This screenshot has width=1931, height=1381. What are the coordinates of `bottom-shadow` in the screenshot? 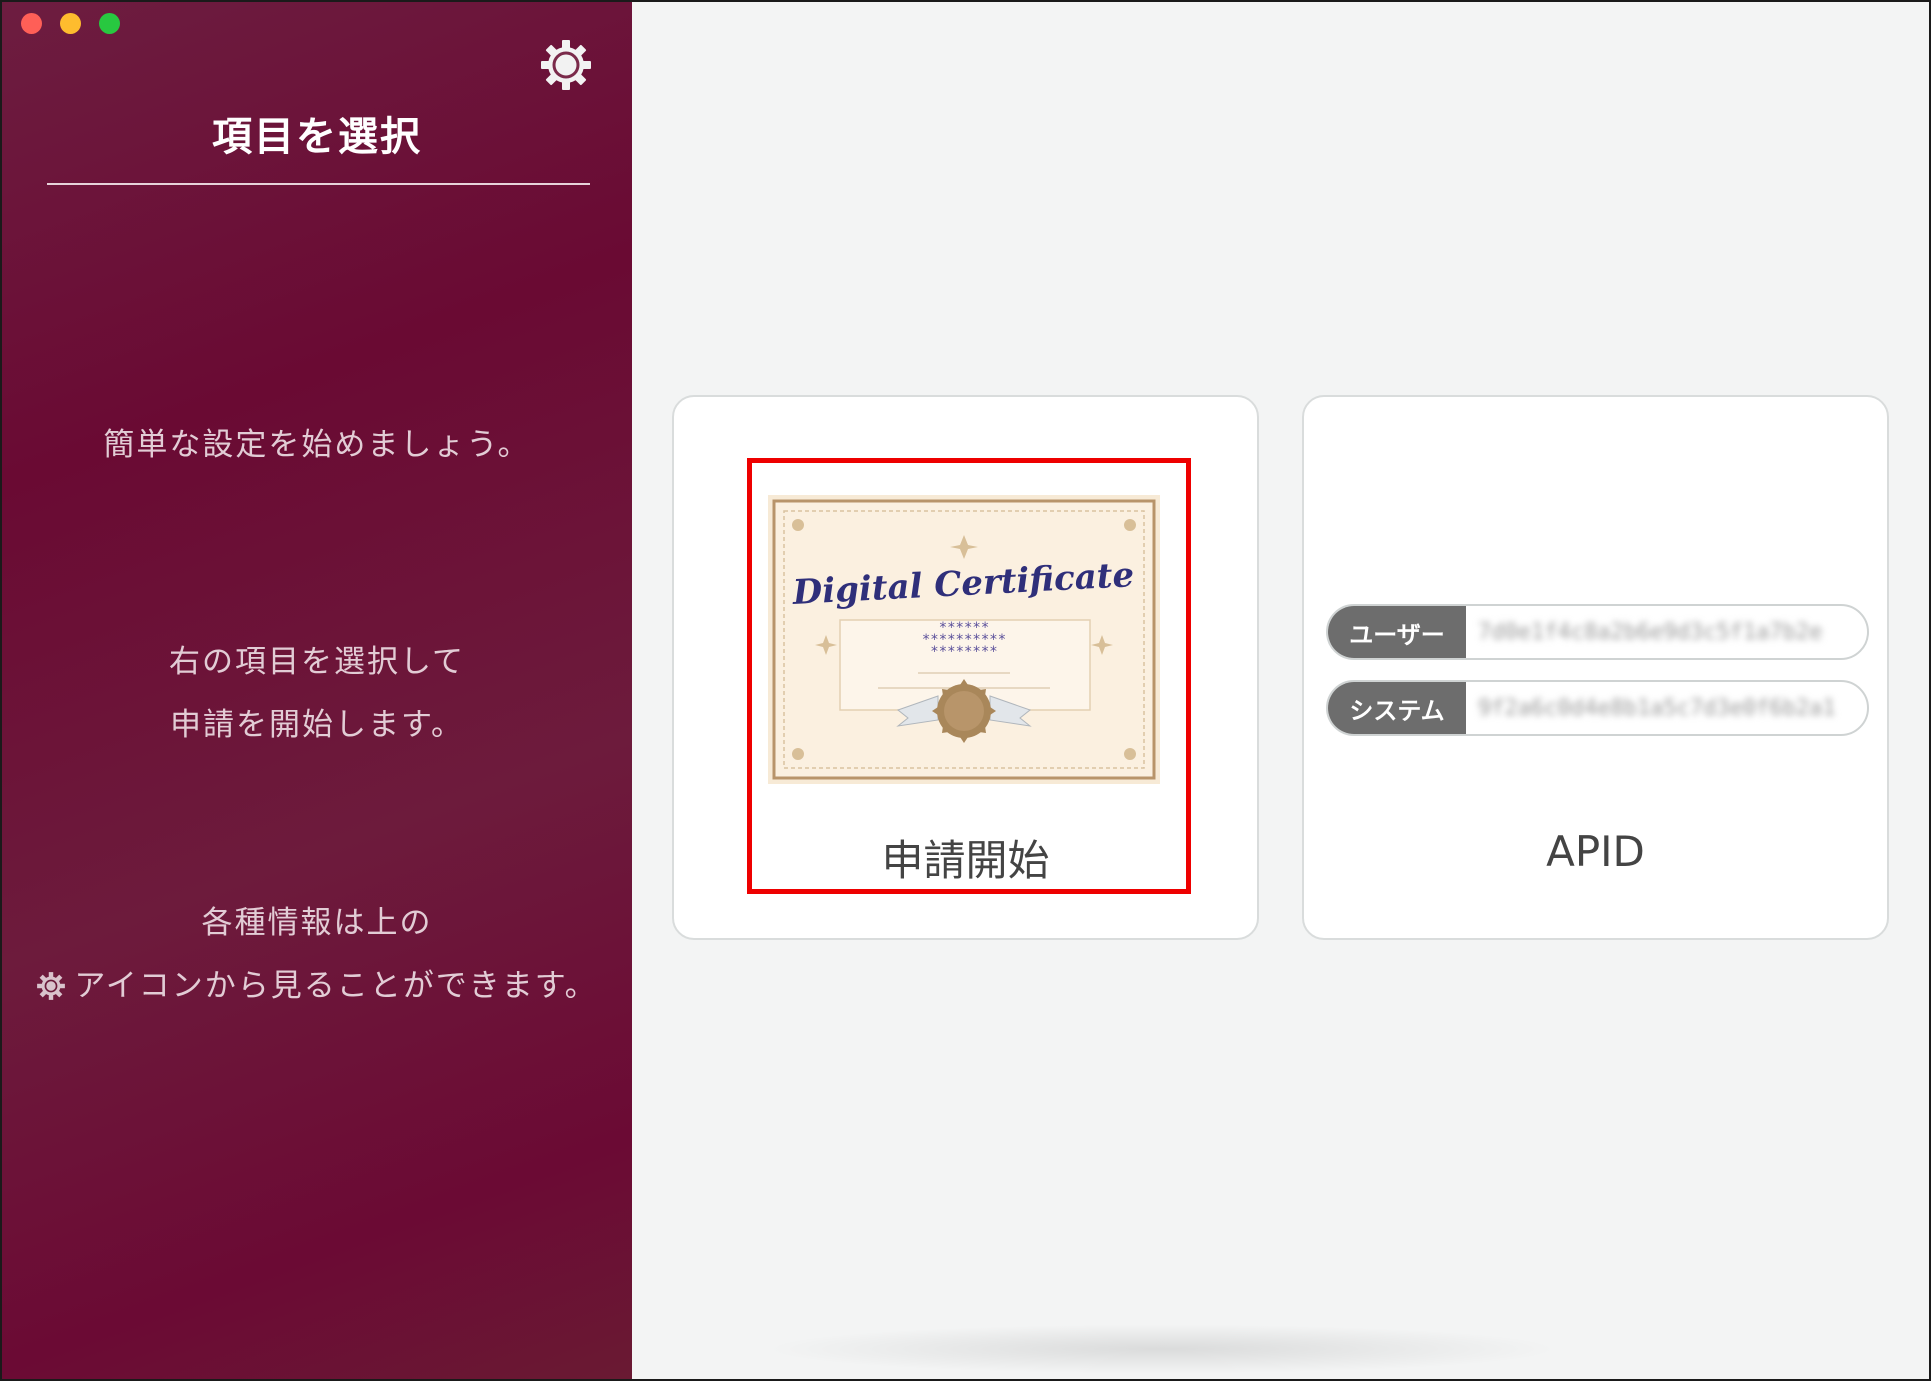 It's located at (1162, 1349).